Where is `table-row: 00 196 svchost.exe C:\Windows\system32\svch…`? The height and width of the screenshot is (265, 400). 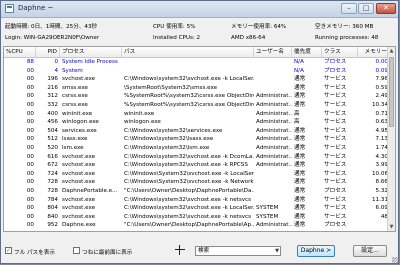 table-row: 00 196 svchost.exe C:\Windows\system32\svch… is located at coordinates (197, 79).